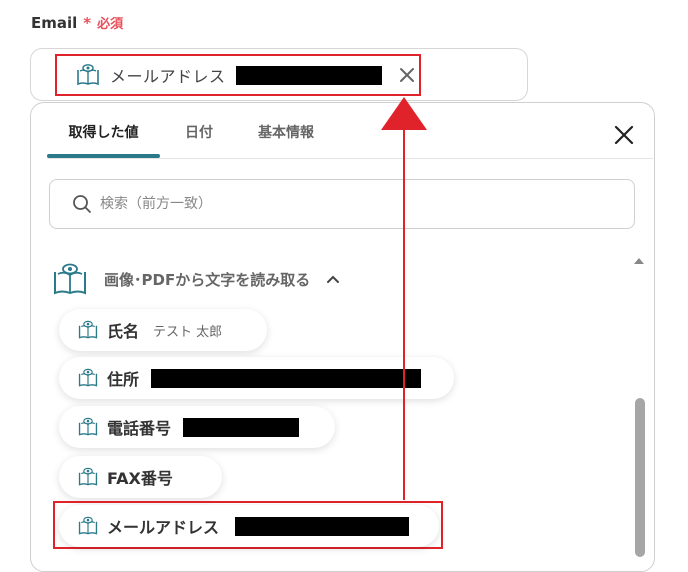 Image resolution: width=688 pixels, height=572 pixels. Describe the element at coordinates (286, 137) in the screenshot. I see `tab-basic-info: 基本情報` at that location.